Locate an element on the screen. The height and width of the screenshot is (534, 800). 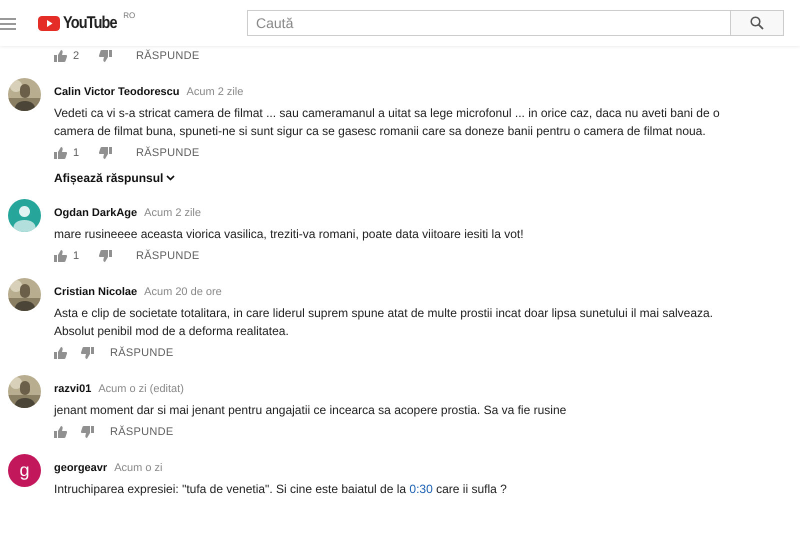
author-name: Cristian Nicolae is located at coordinates (96, 292).